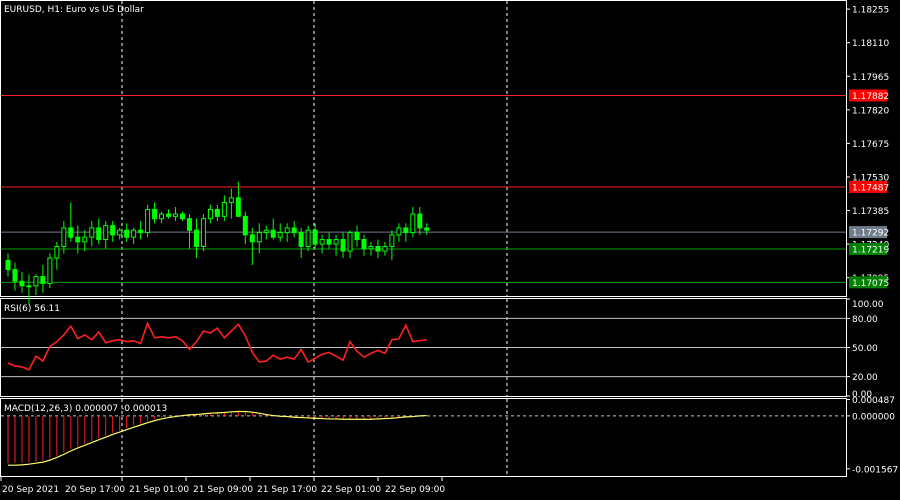  What do you see at coordinates (95, 490) in the screenshot?
I see `time-axis-label: 20 Sep 17:00` at bounding box center [95, 490].